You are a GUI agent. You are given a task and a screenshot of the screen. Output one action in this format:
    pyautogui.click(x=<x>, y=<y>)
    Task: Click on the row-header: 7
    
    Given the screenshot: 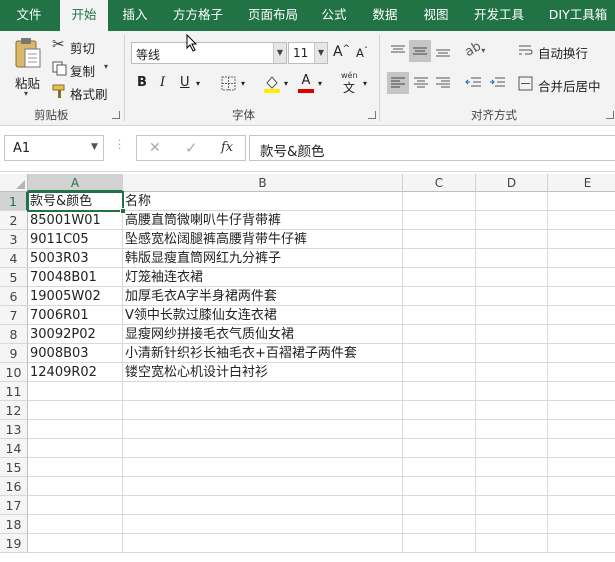 What is the action you would take?
    pyautogui.click(x=14, y=315)
    